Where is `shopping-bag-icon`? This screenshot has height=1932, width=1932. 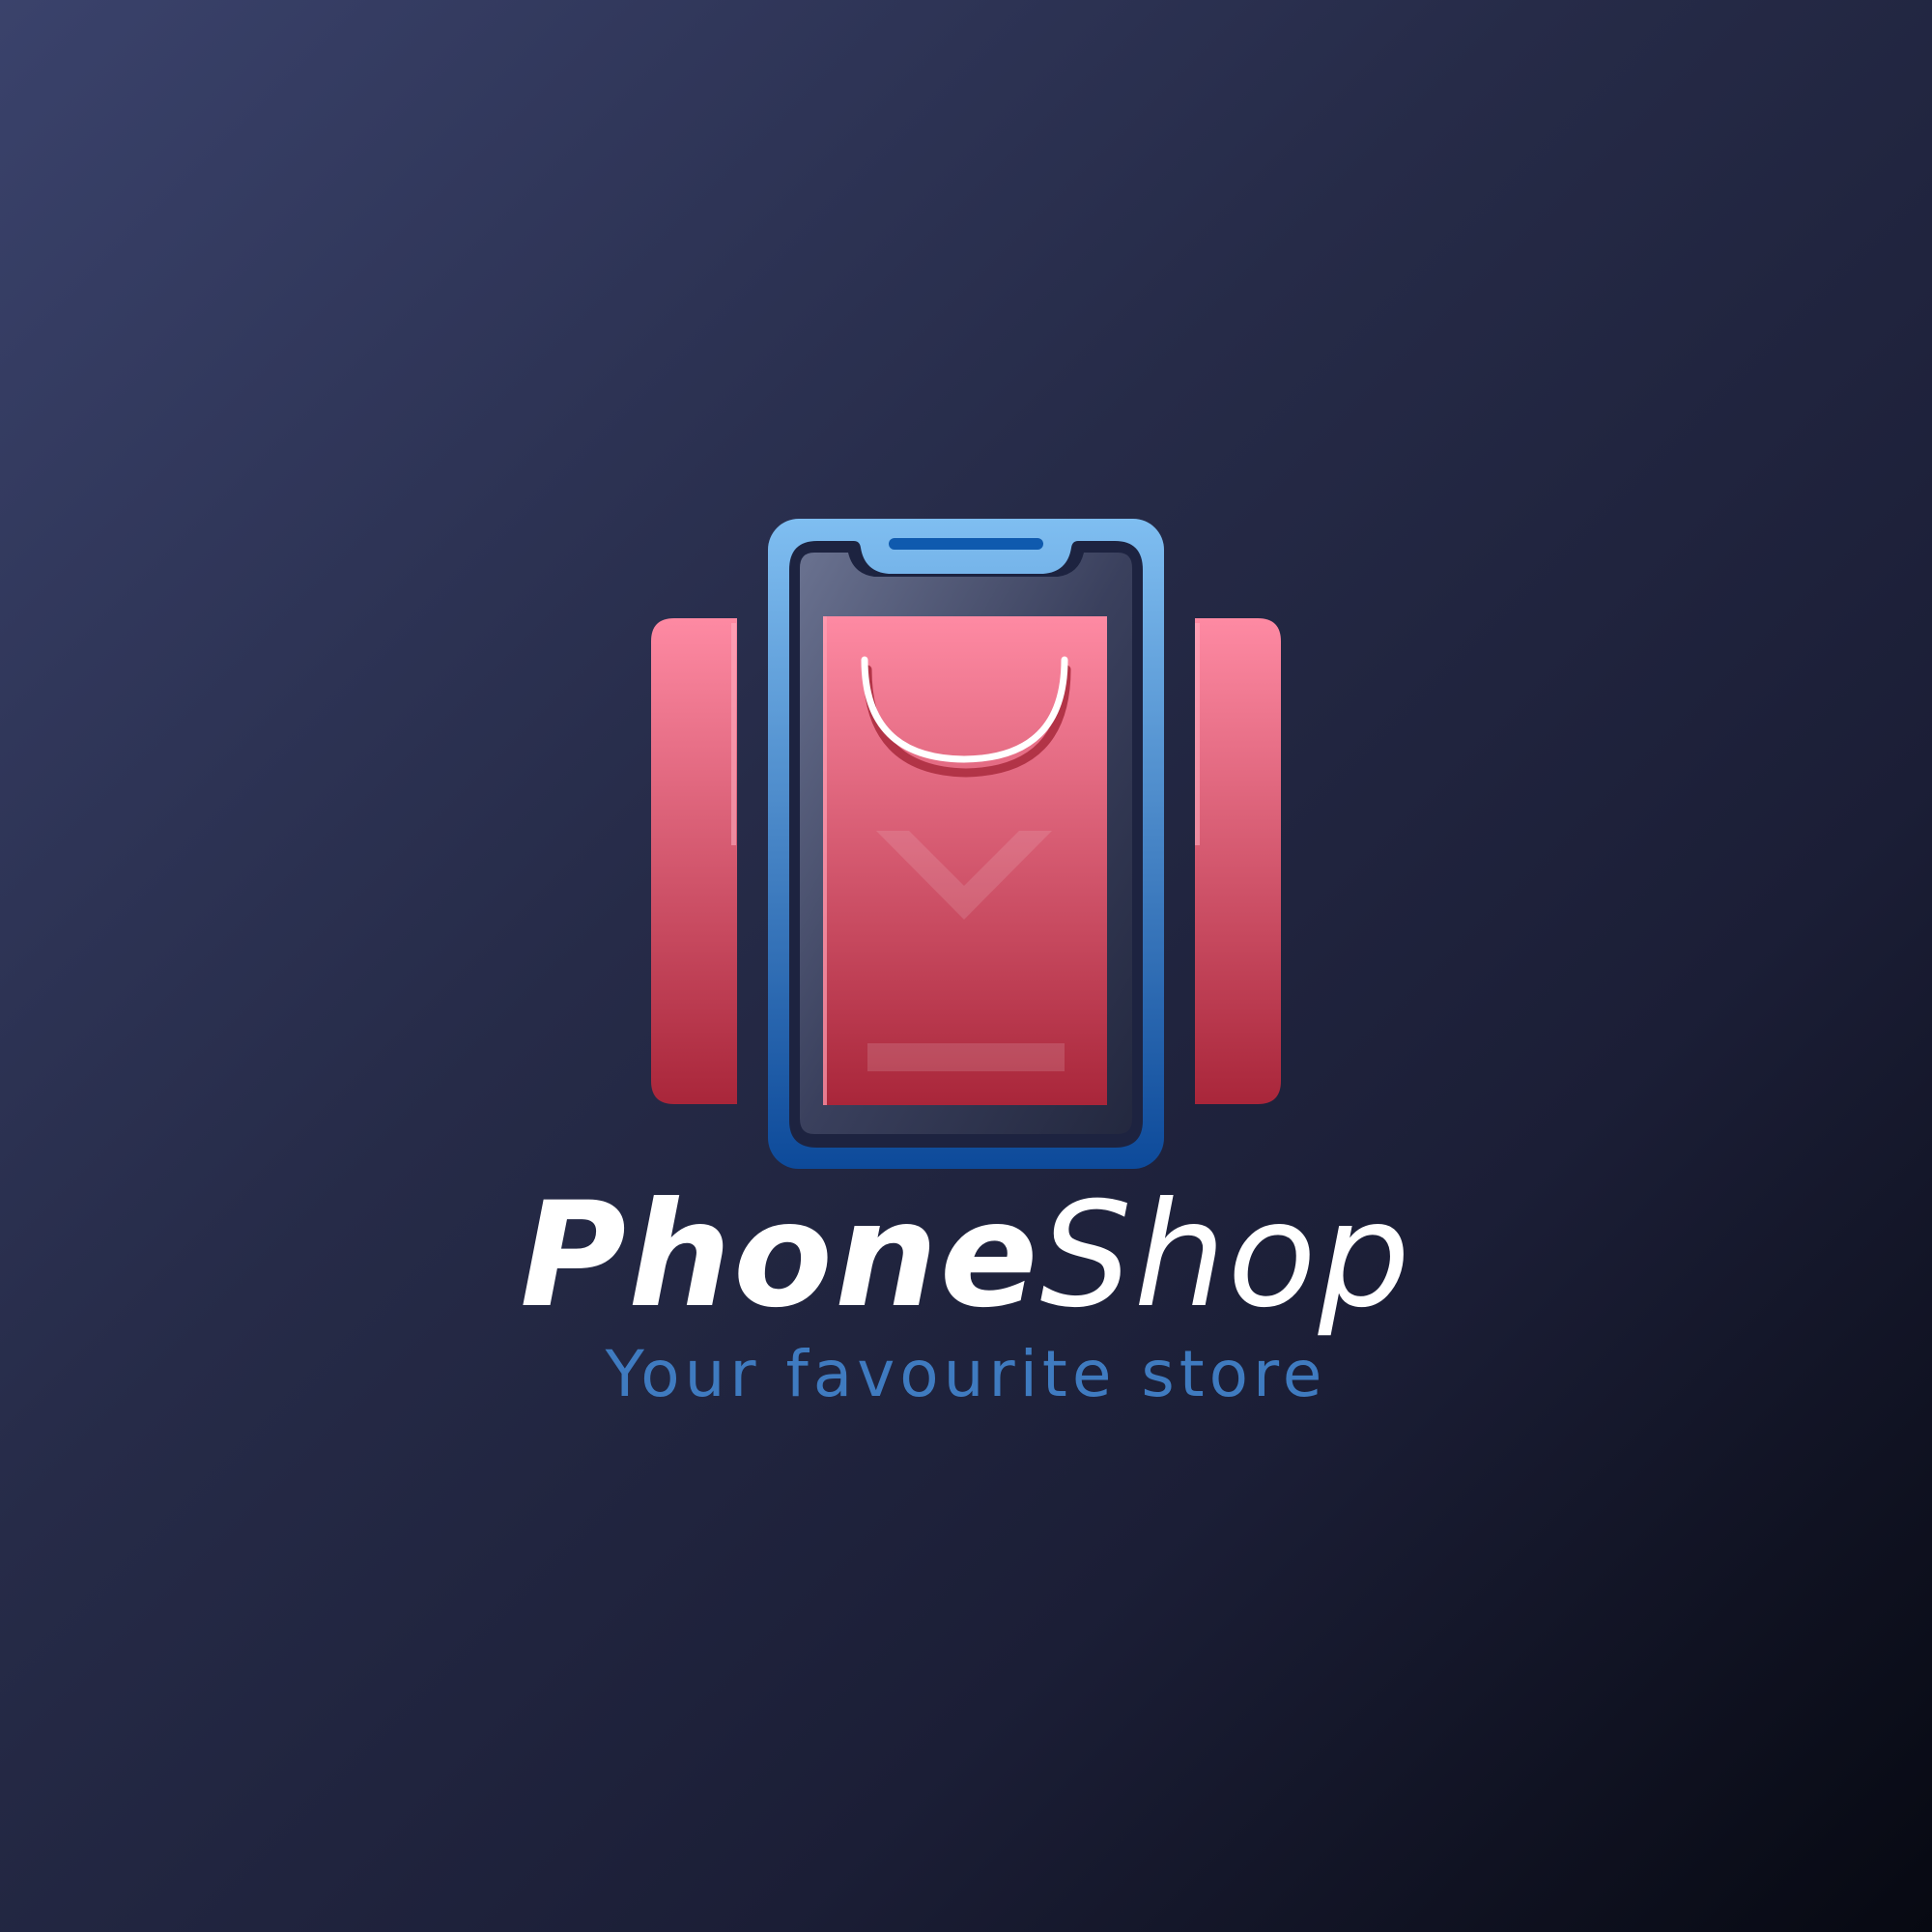 shopping-bag-icon is located at coordinates (965, 860).